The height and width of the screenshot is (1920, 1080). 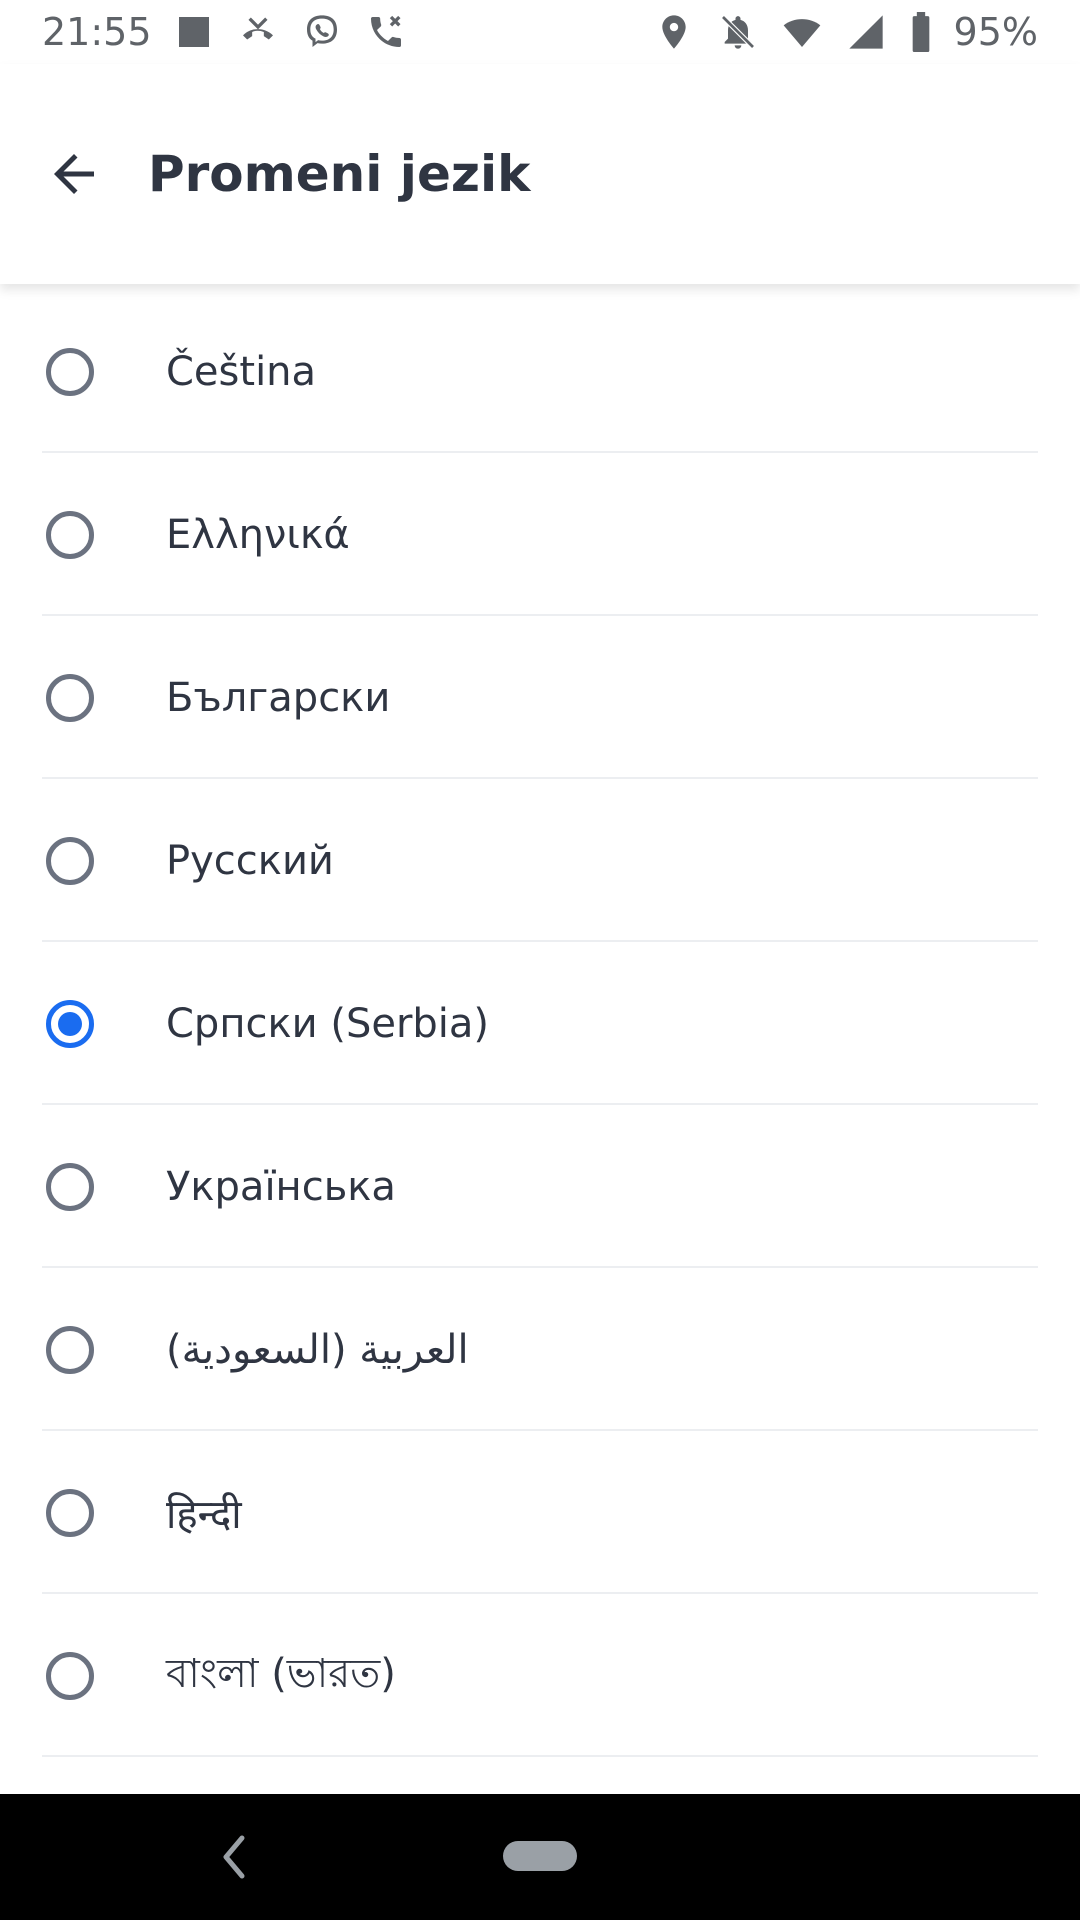 I want to click on language-label: हिन्दी, so click(x=204, y=1515).